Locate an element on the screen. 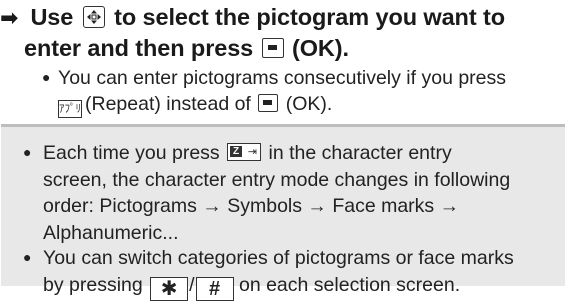 The image size is (566, 301). step-text-enter: enter and then press is located at coordinates (139, 48).